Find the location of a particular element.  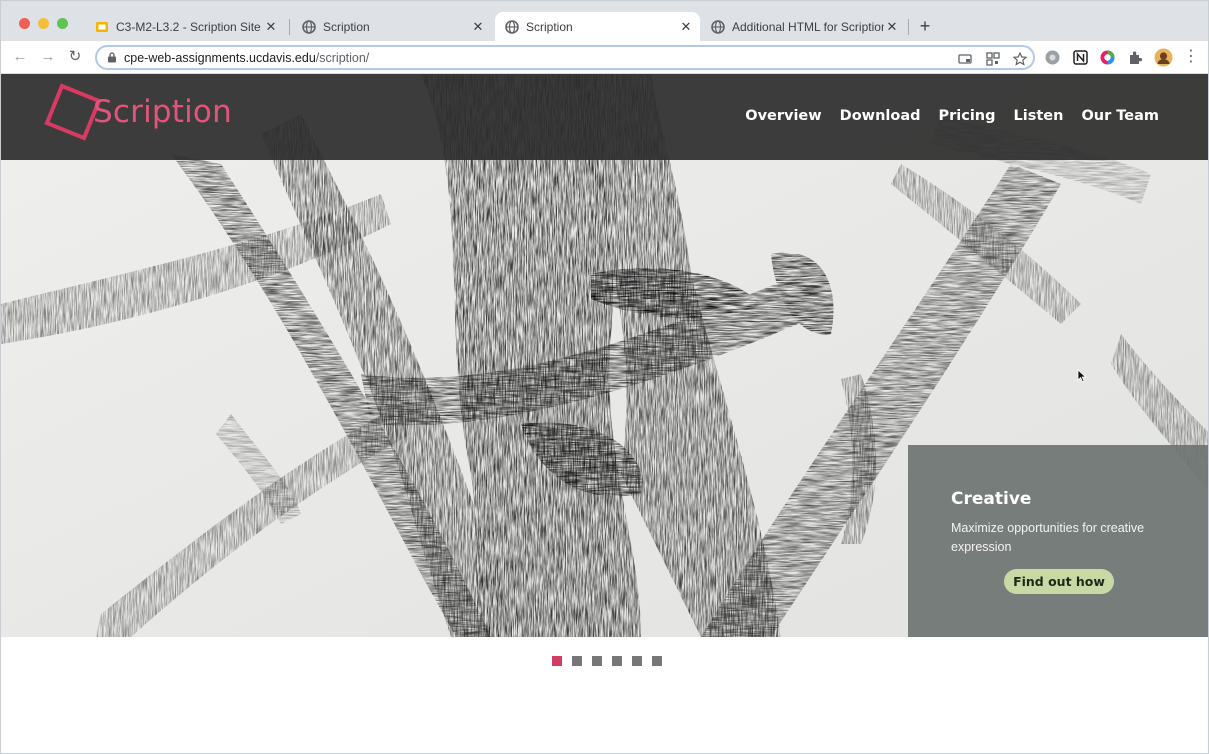

tab-slides: C3-M2-L3.2 - Scription Site - ✕ is located at coordinates (185, 26).